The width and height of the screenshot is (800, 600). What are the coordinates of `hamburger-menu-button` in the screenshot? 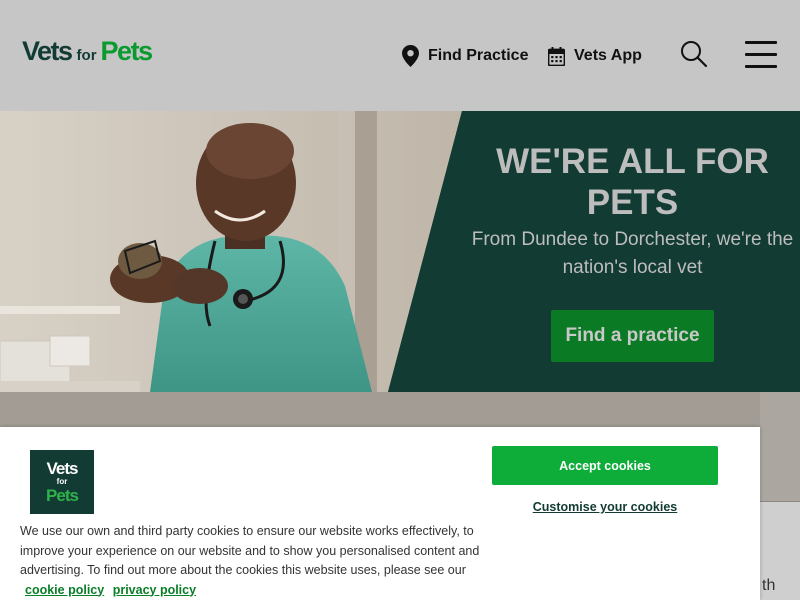 It's located at (761, 55).